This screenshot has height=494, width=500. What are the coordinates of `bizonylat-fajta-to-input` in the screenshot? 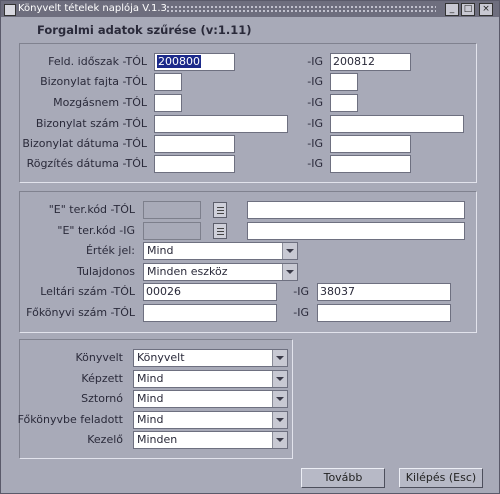 It's located at (344, 82).